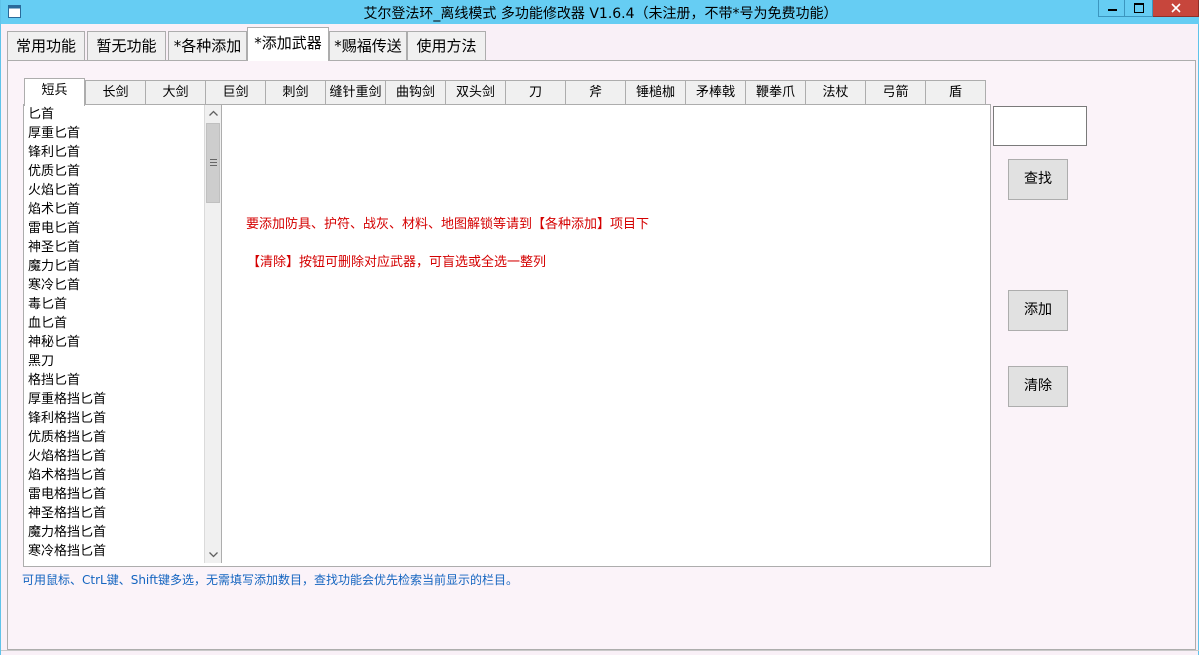  Describe the element at coordinates (114, 456) in the screenshot. I see `list-item: 火焰格挡匕首` at that location.